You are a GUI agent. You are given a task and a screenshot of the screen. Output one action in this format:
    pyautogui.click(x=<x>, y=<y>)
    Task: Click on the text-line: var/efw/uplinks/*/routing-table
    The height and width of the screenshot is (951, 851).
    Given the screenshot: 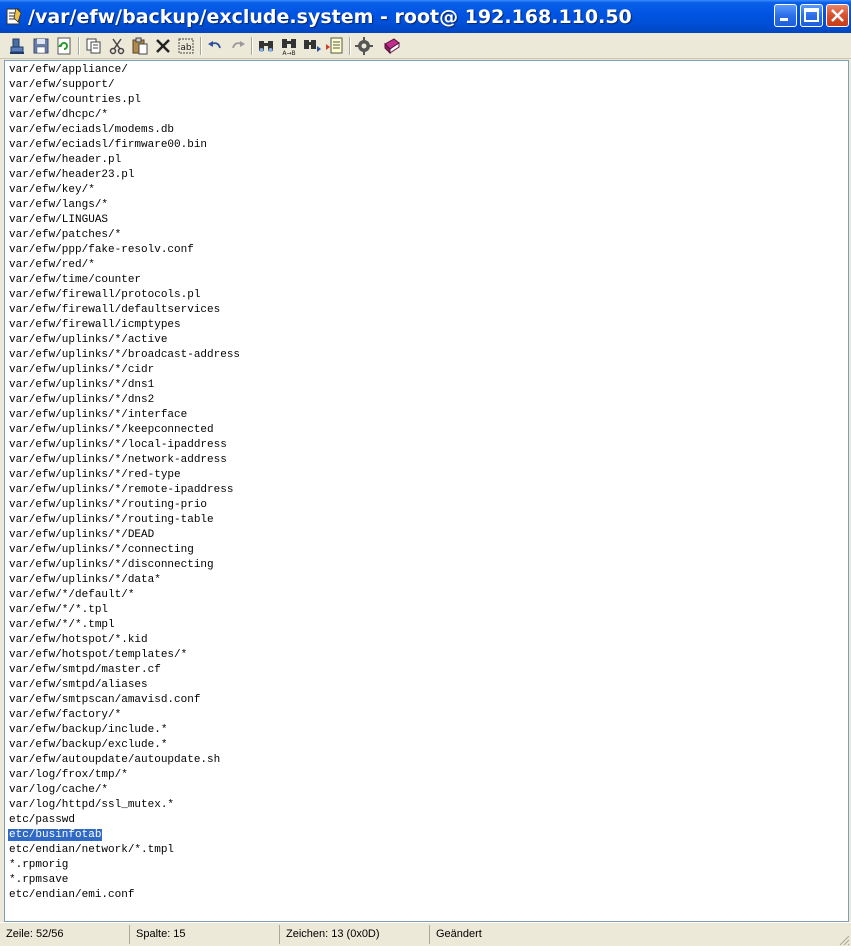 What is the action you would take?
    pyautogui.click(x=124, y=520)
    